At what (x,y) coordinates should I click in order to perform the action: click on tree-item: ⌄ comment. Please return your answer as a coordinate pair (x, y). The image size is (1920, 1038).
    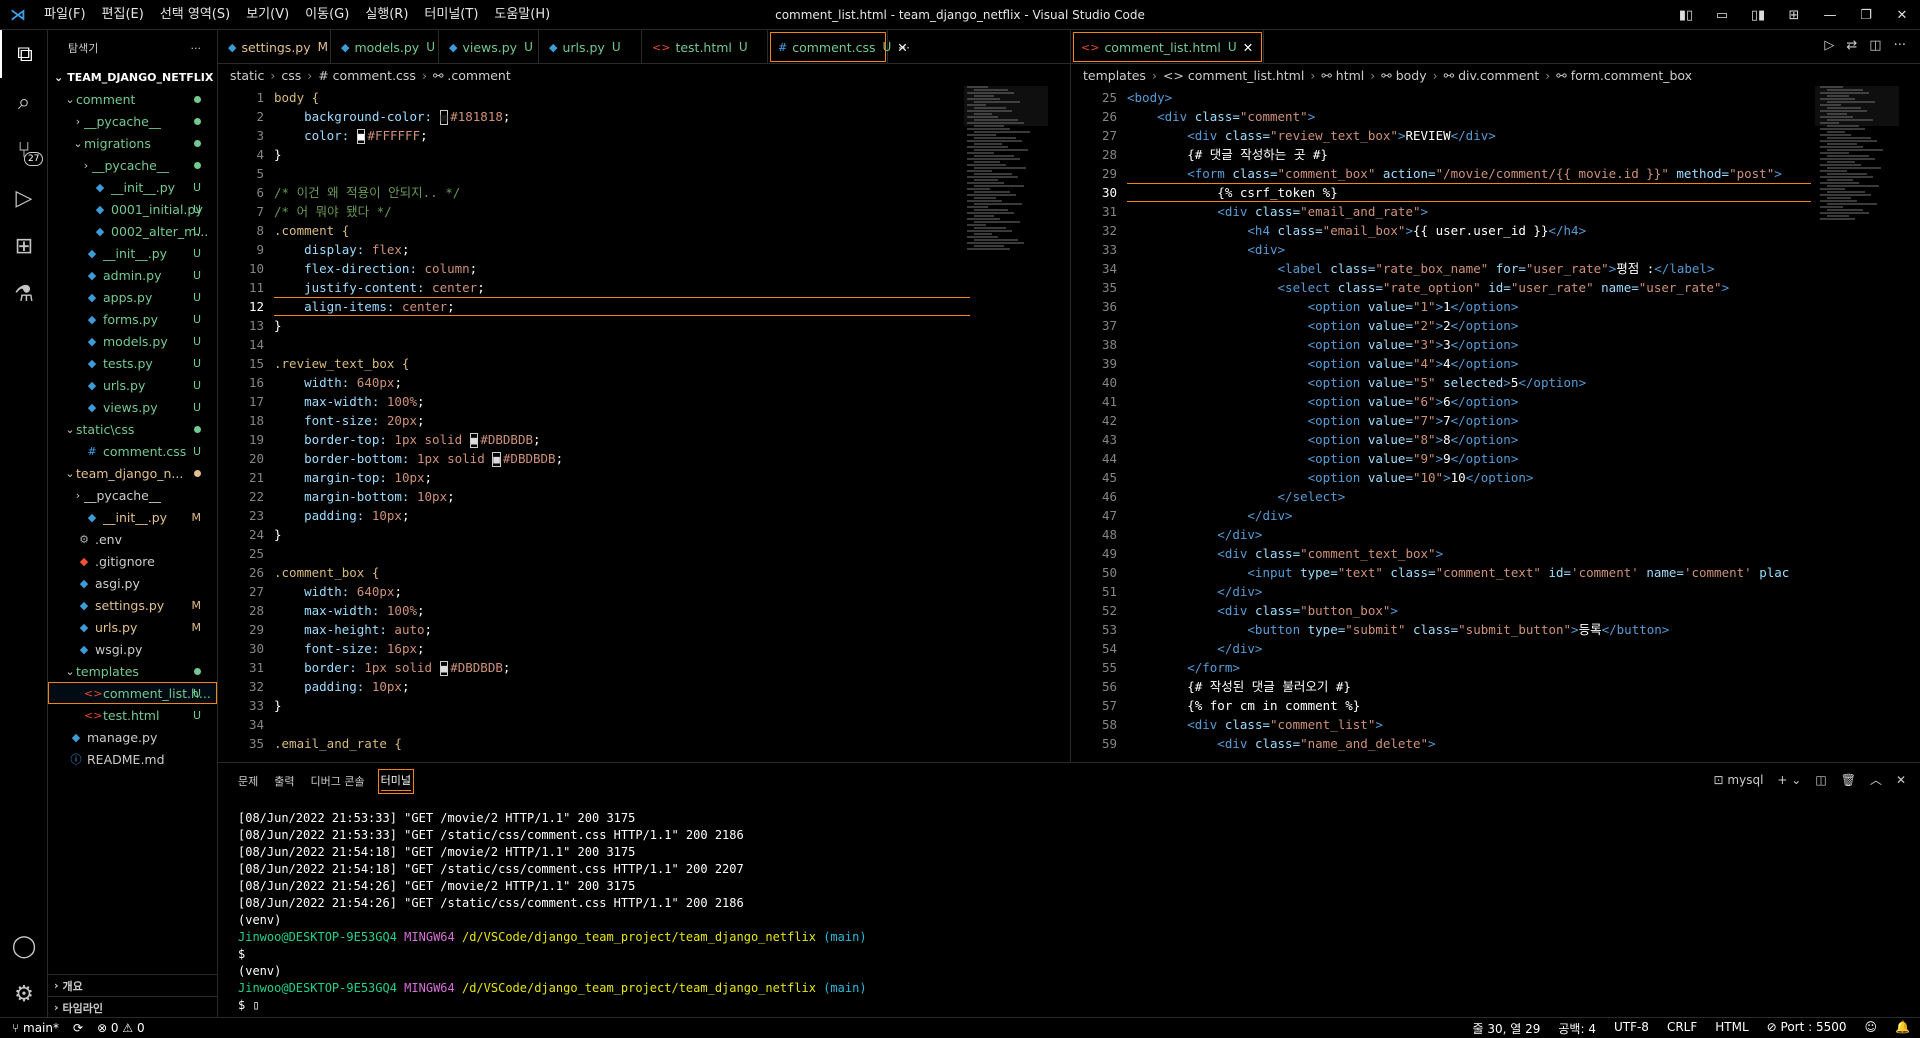
    Looking at the image, I should click on (132, 99).